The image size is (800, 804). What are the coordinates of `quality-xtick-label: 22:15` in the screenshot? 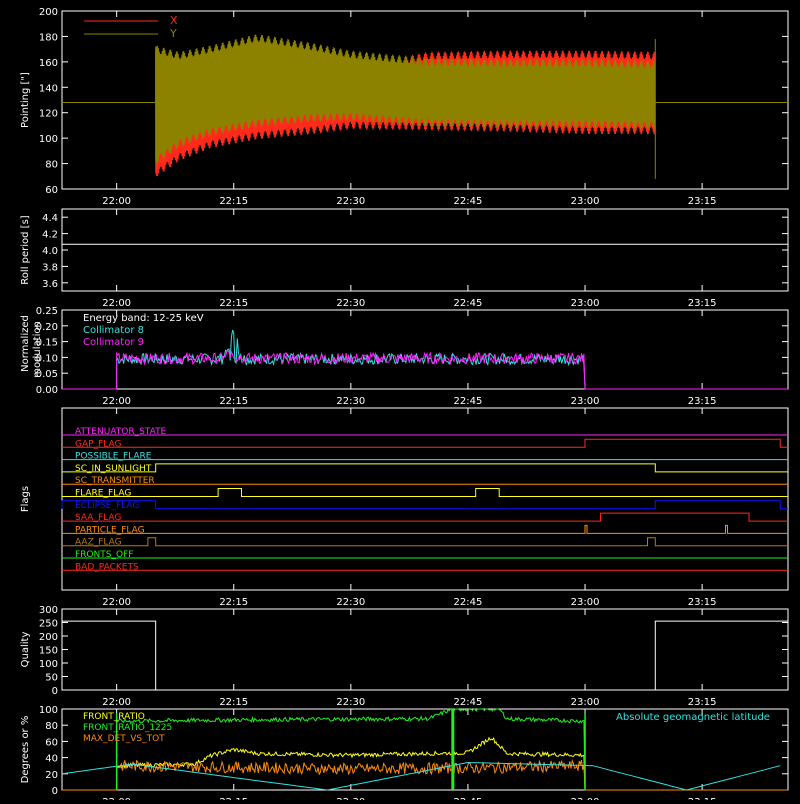 It's located at (233, 702).